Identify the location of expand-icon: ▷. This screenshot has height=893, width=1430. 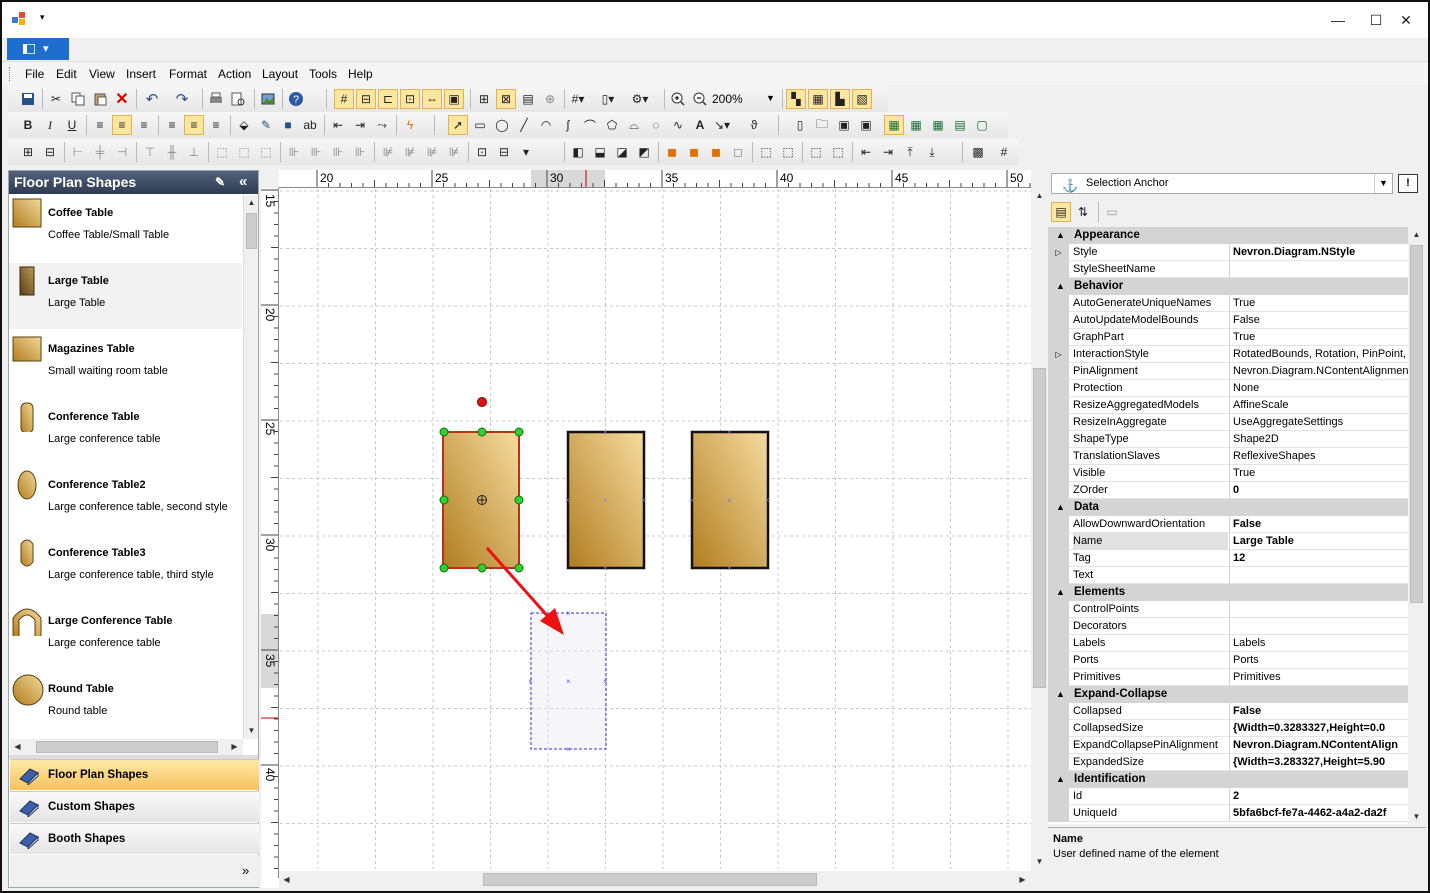
(1058, 354).